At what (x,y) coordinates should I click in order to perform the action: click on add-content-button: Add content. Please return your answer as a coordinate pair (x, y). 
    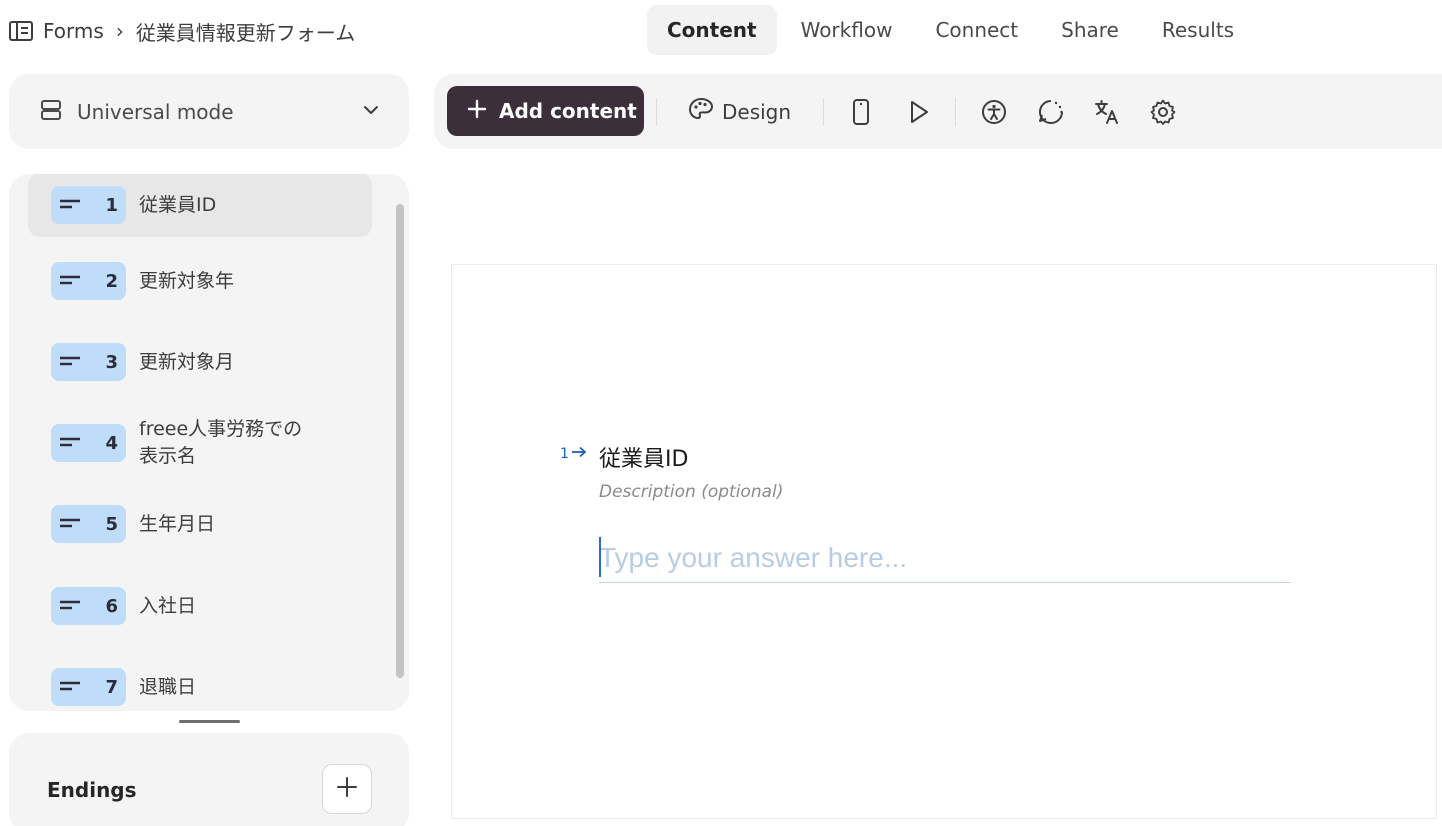
    Looking at the image, I should click on (545, 111).